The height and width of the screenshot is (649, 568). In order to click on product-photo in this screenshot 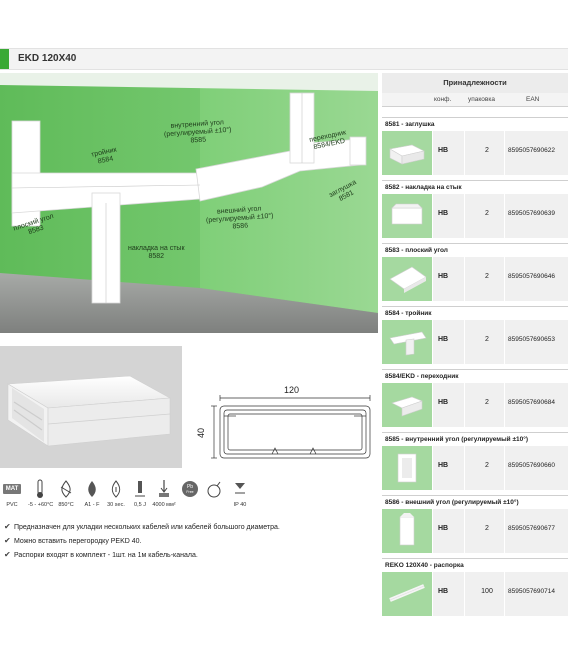, I will do `click(91, 407)`.